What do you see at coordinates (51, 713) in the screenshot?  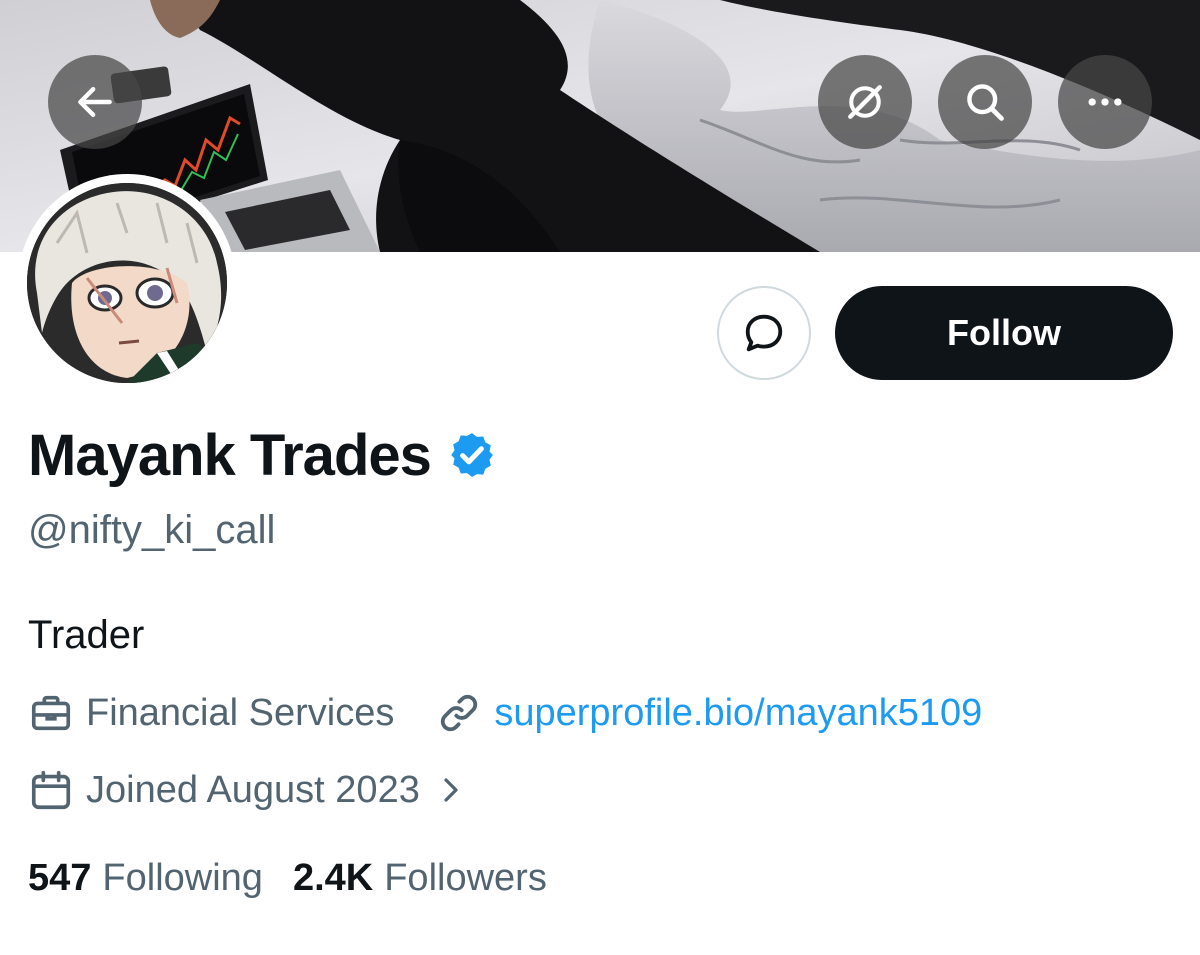 I see `briefcase-icon` at bounding box center [51, 713].